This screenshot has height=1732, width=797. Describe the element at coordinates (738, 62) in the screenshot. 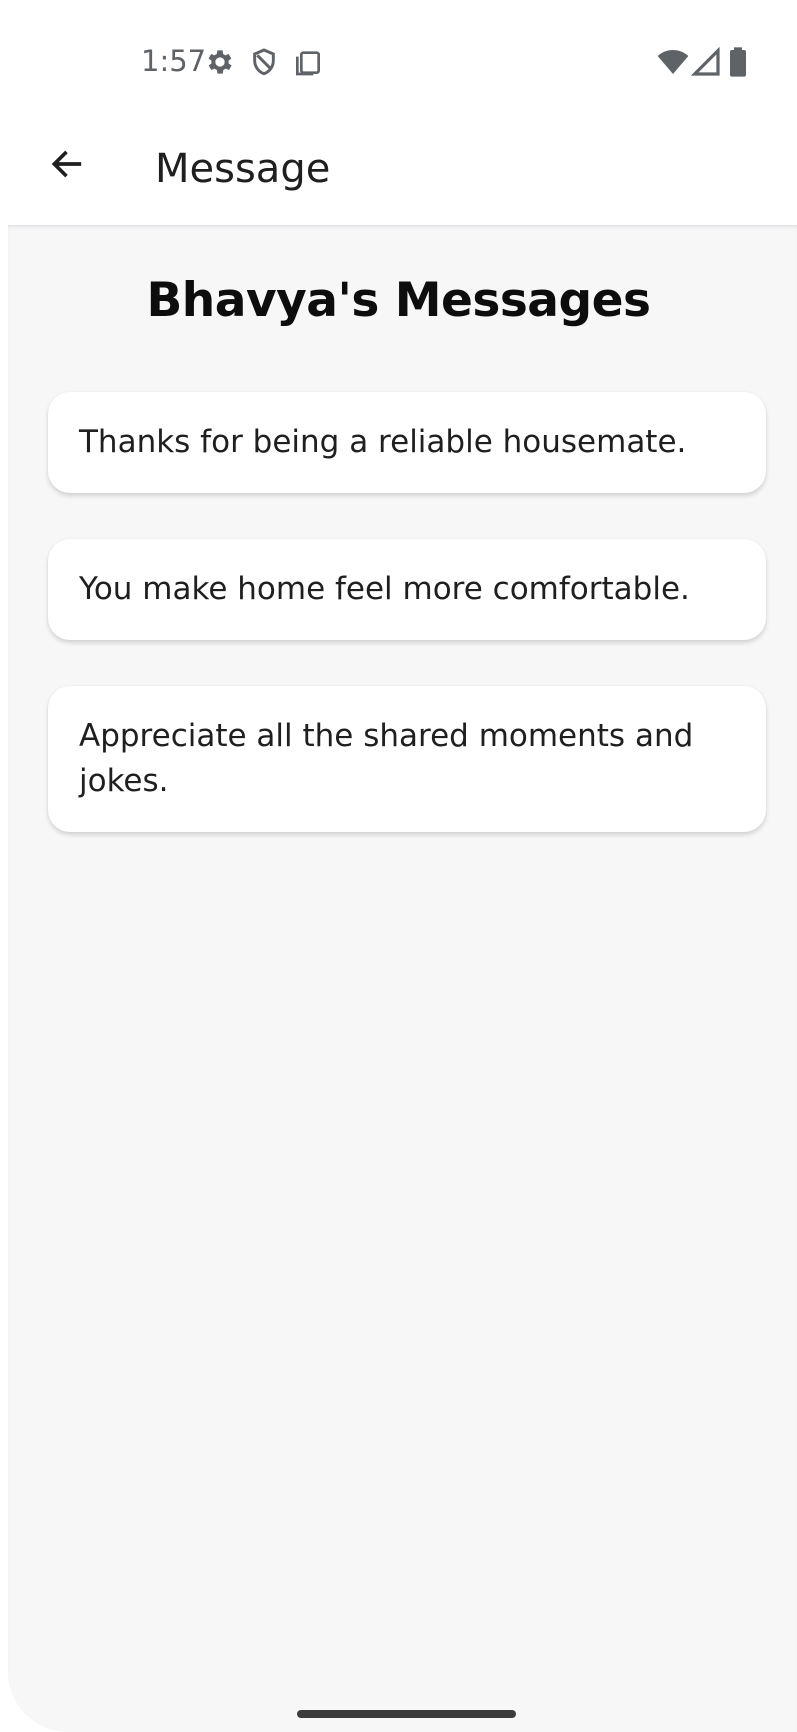

I see `battery-icon` at that location.